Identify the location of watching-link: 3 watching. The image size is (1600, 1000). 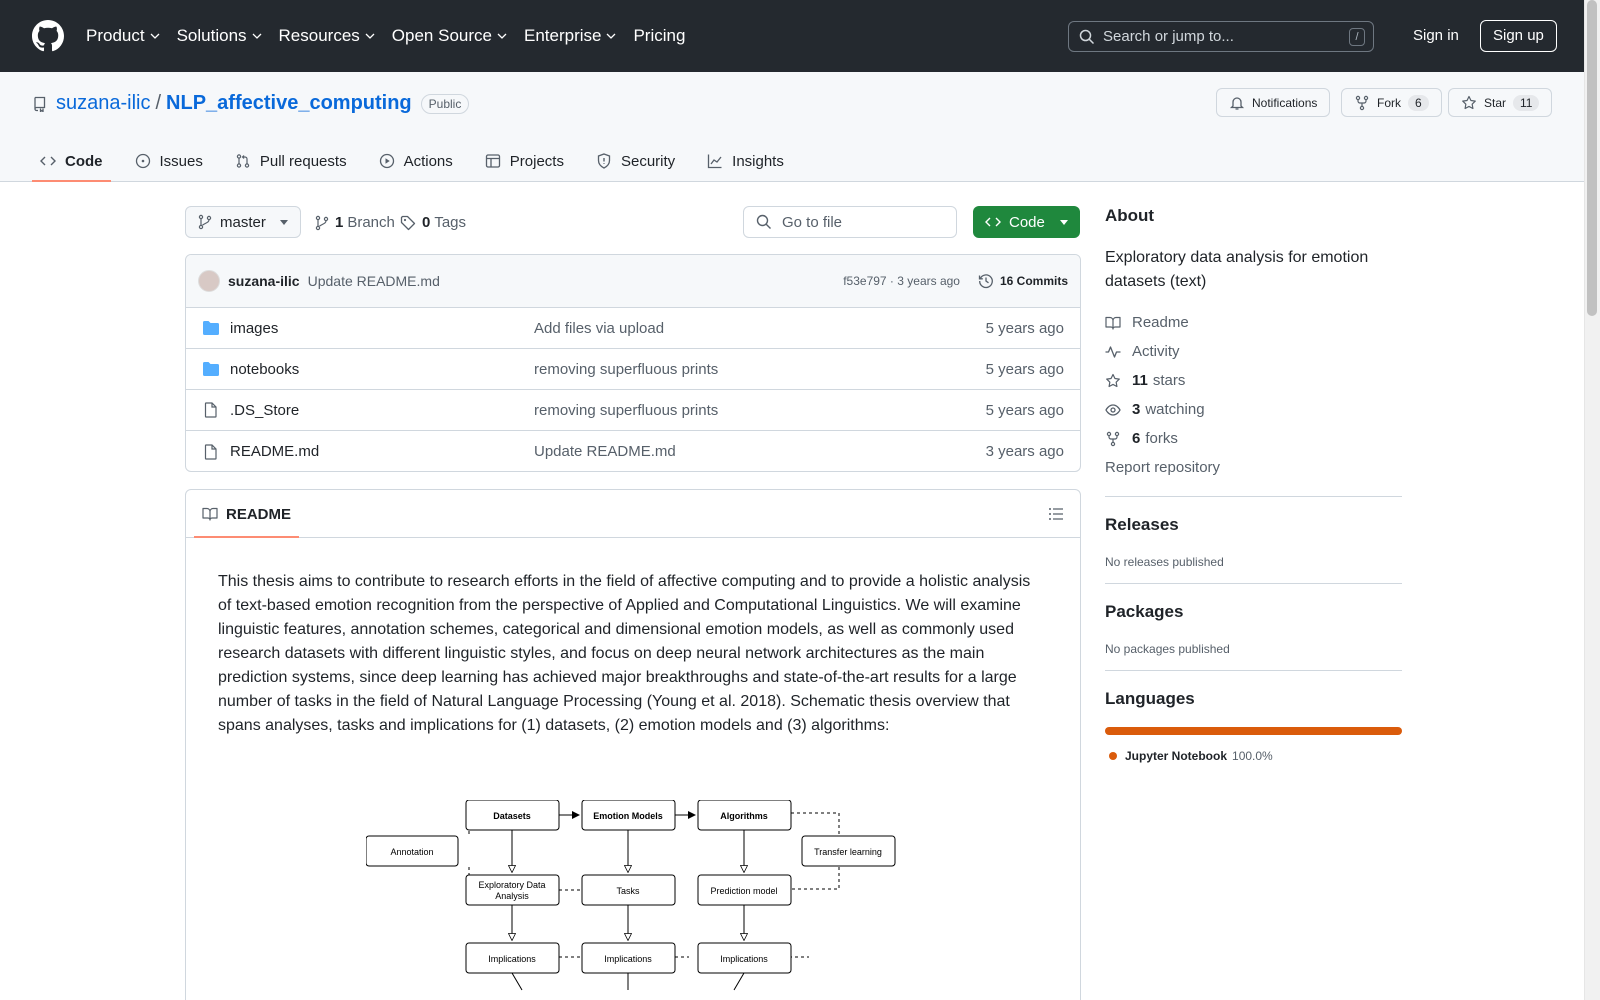
(1253, 409).